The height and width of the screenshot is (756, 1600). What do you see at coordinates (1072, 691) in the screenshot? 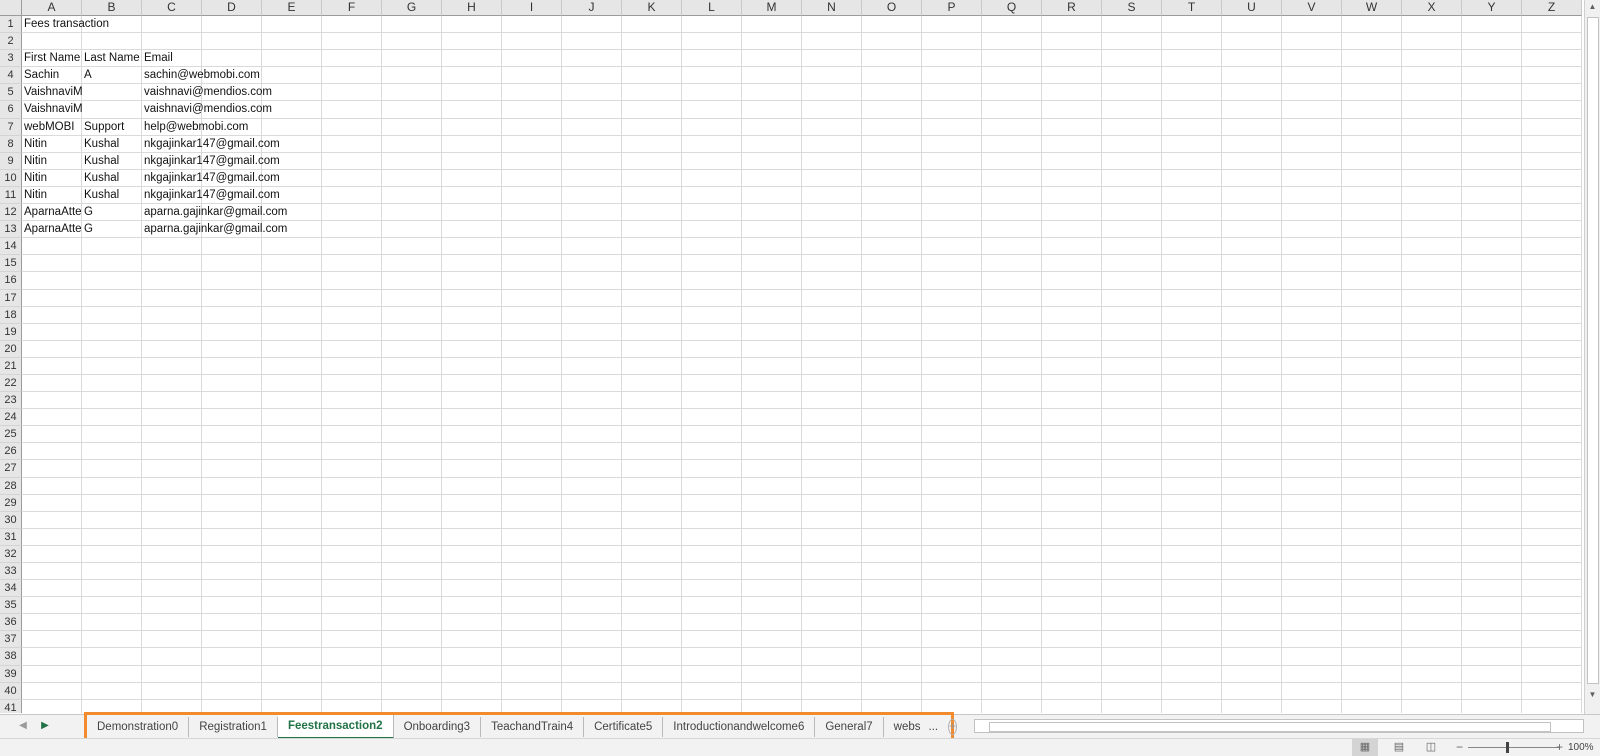
I see `cell-r40` at bounding box center [1072, 691].